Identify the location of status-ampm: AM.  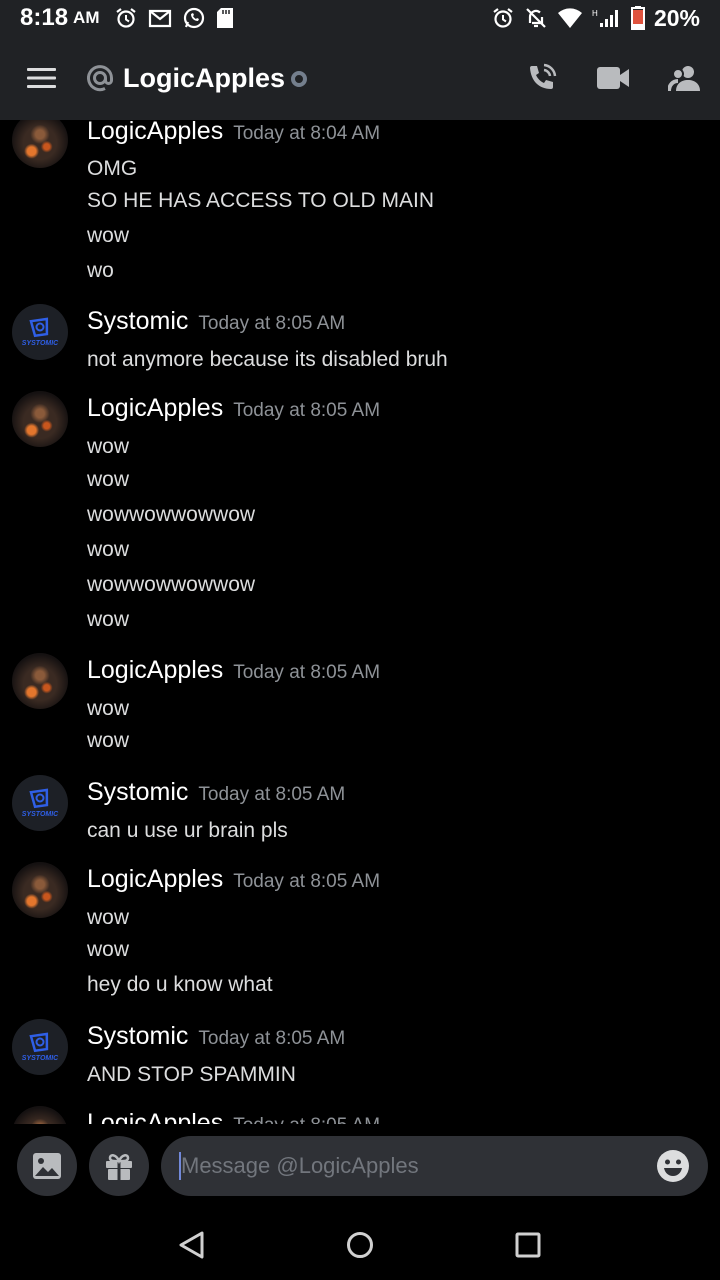
(86, 17).